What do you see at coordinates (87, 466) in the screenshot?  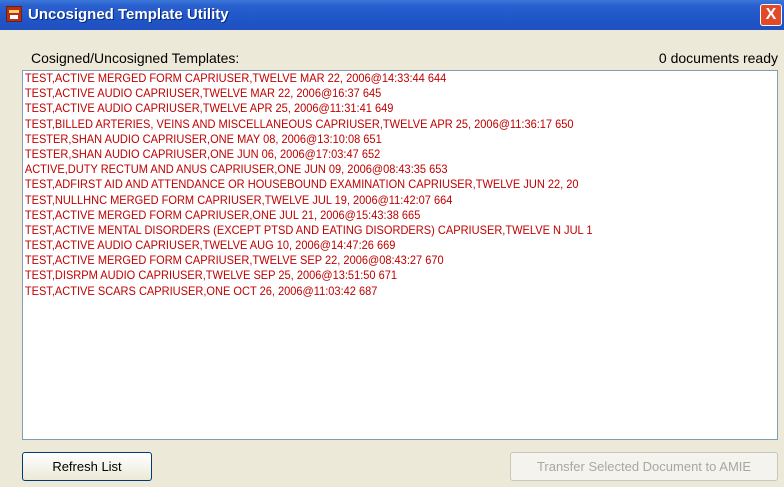 I see `refresh-list-button: Refresh List` at bounding box center [87, 466].